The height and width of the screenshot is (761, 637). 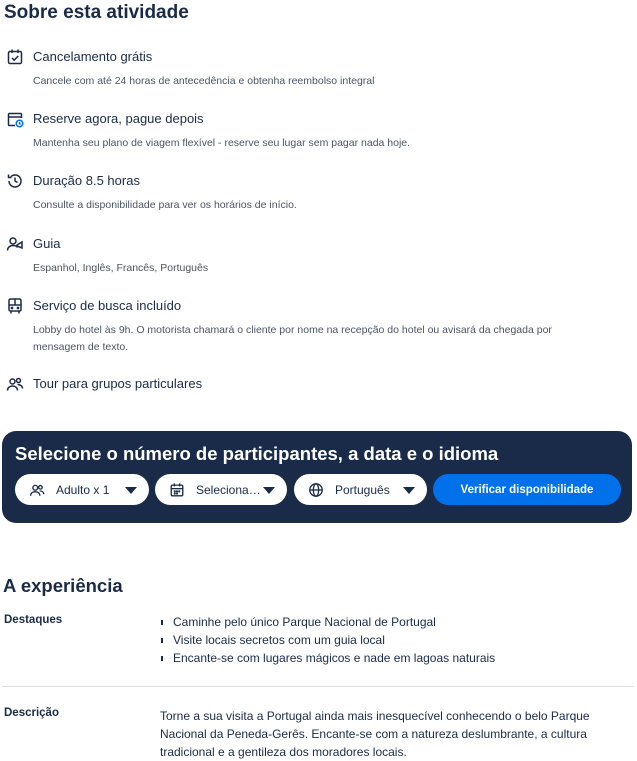 What do you see at coordinates (15, 384) in the screenshot?
I see `group-icon` at bounding box center [15, 384].